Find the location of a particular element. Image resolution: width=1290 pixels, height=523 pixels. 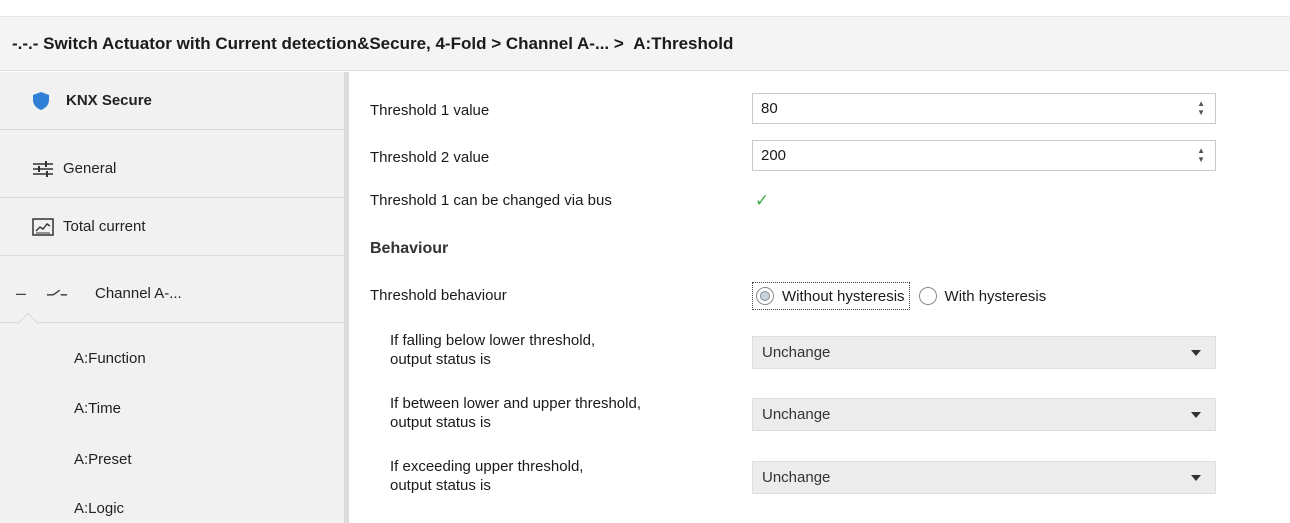

threshold1-value: 80 is located at coordinates (769, 108).